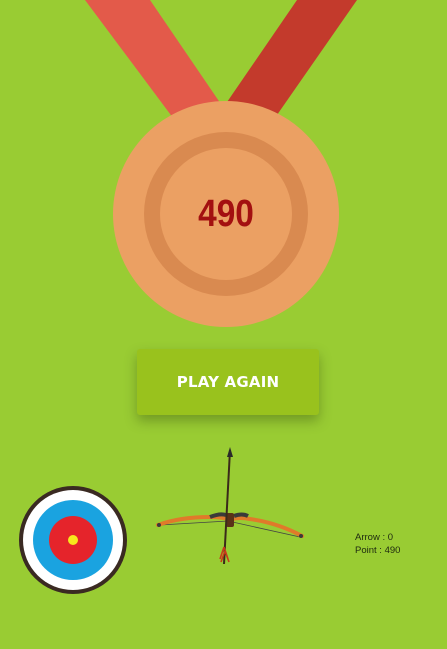 This screenshot has height=649, width=447. Describe the element at coordinates (377, 544) in the screenshot. I see `game-stats: Arrow : 0 Point : 490` at that location.